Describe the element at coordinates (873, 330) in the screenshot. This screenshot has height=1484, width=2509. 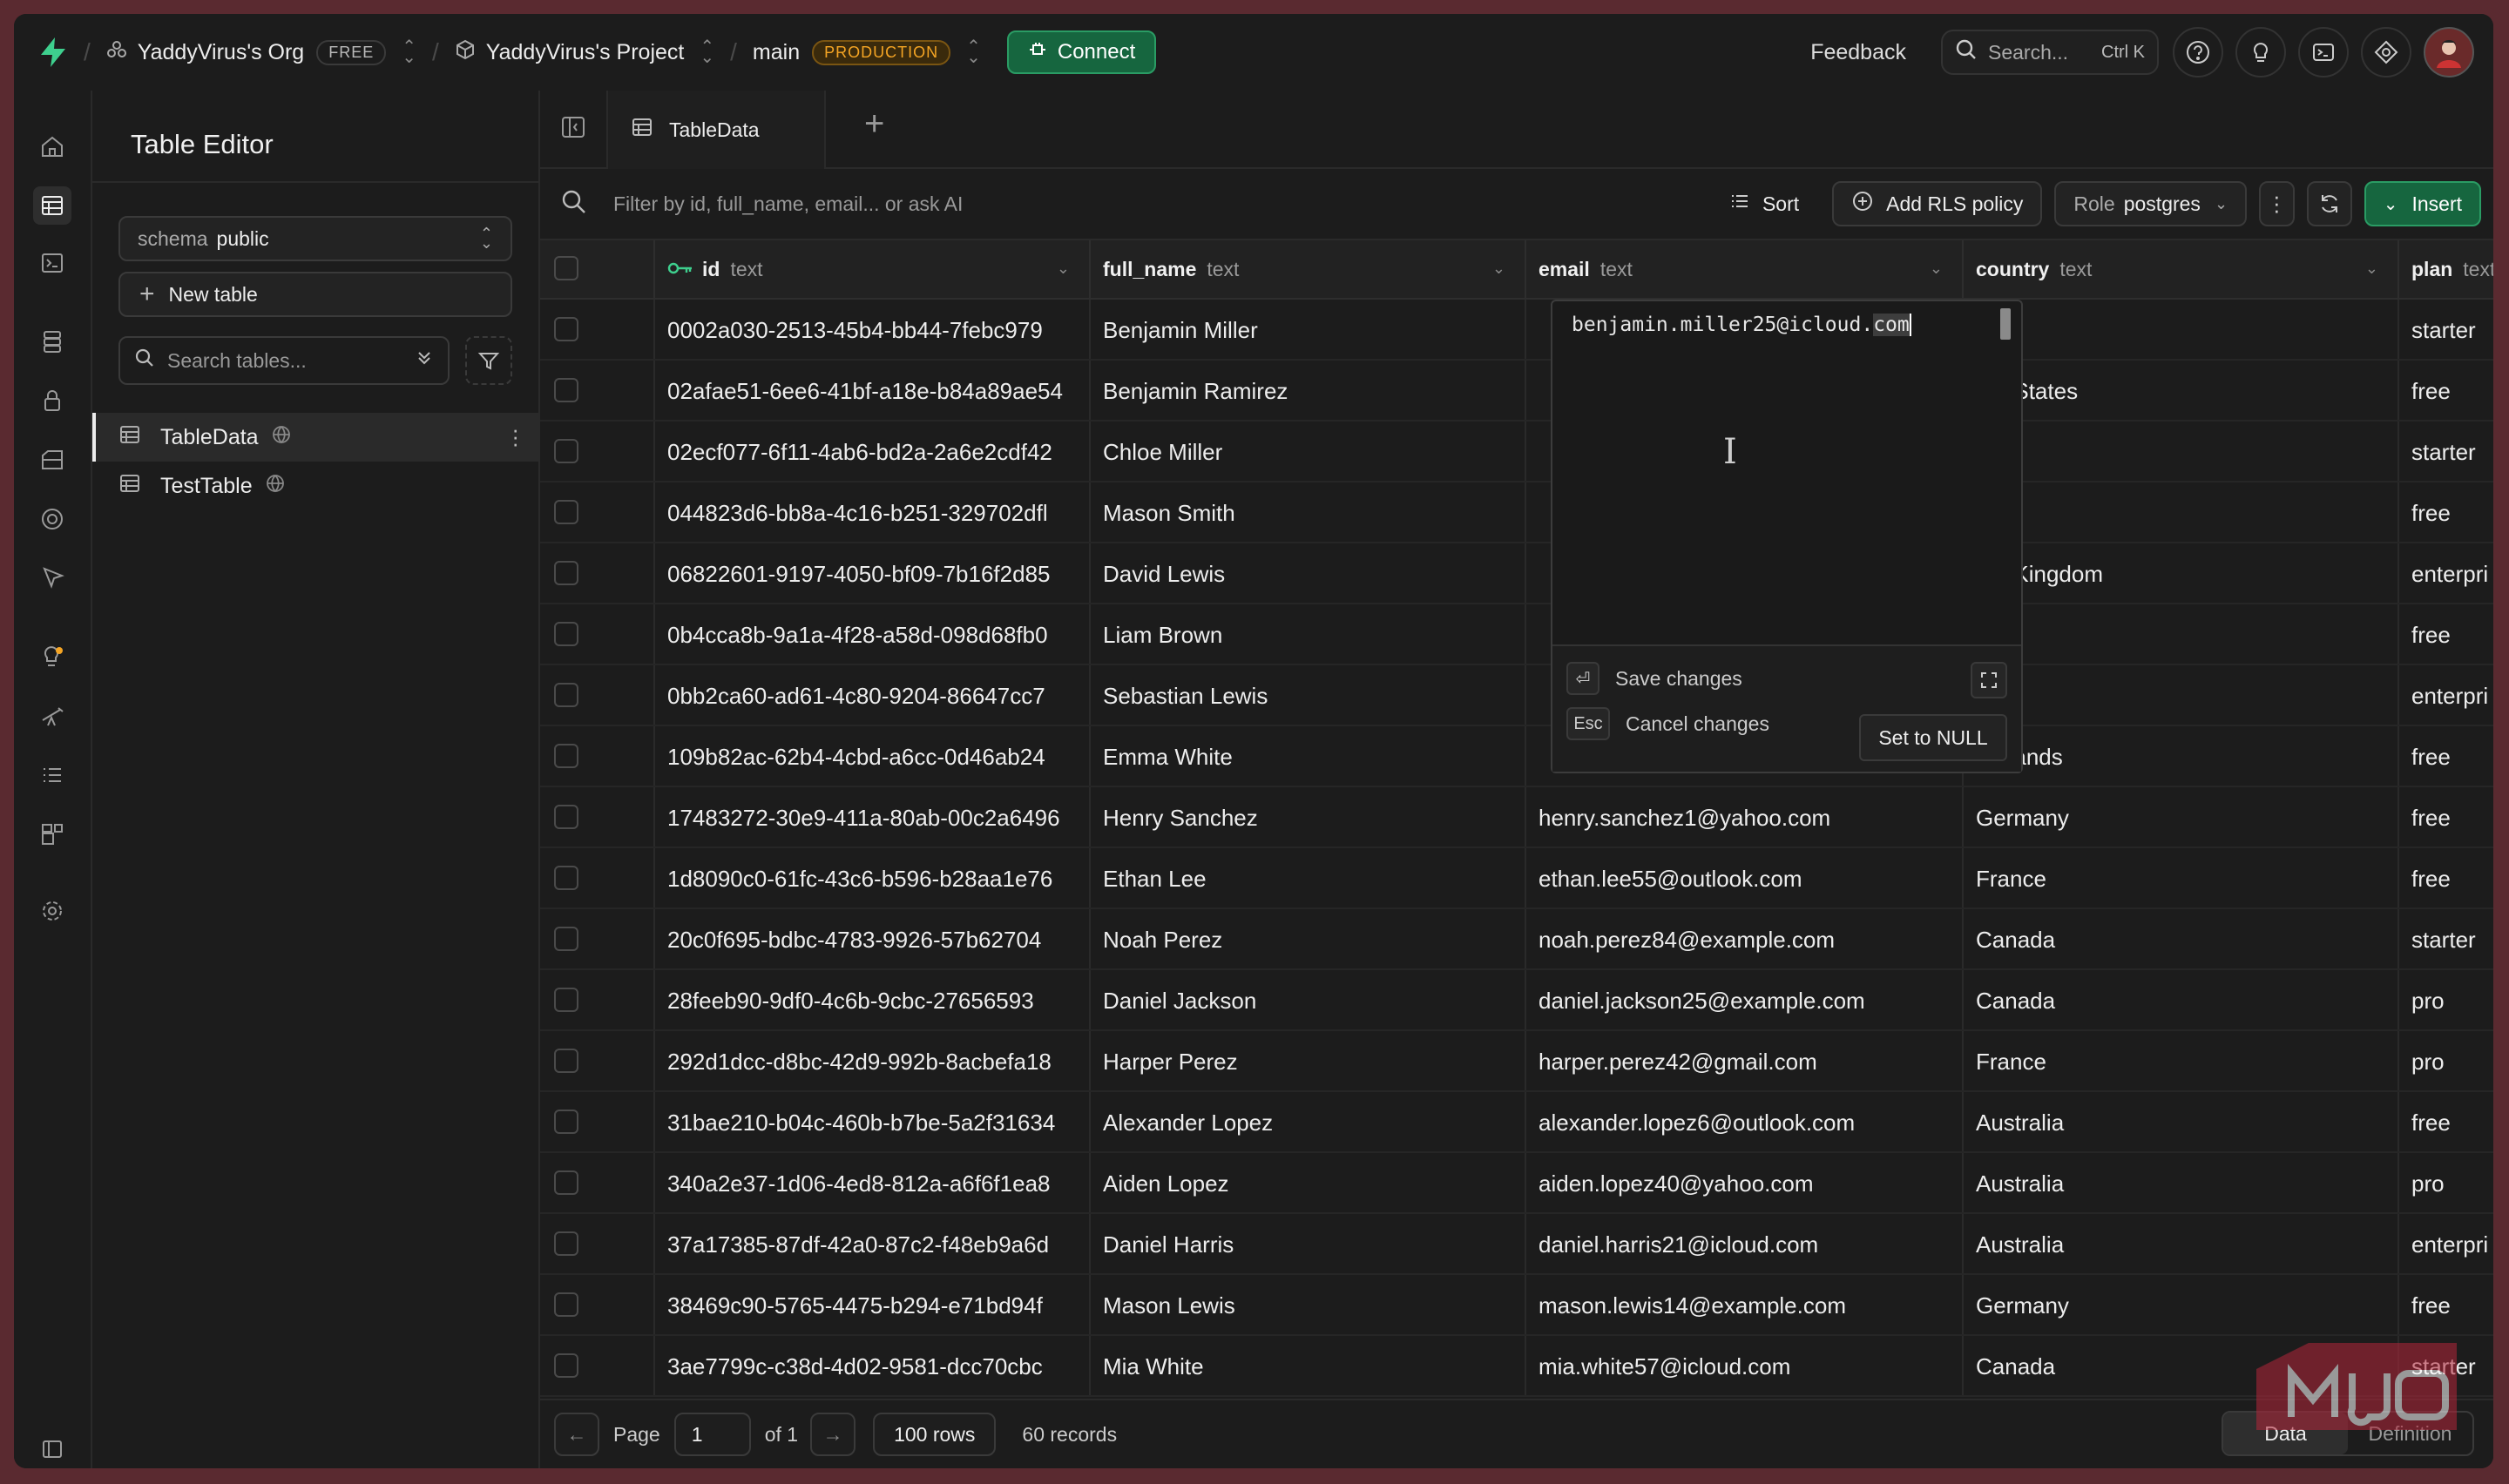
I see `cell-id: 0002a030-2513-45b4-bb44-7febc979` at that location.